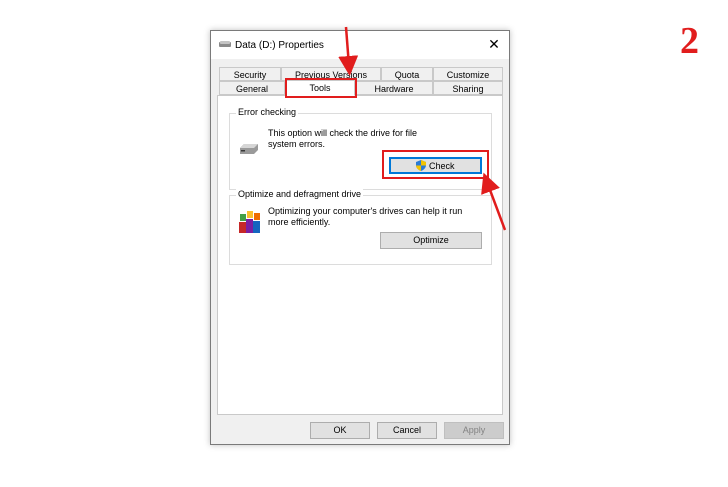 The width and height of the screenshot is (728, 487). What do you see at coordinates (360, 45) in the screenshot?
I see `title-bar: Data (D:) Properties ✕` at bounding box center [360, 45].